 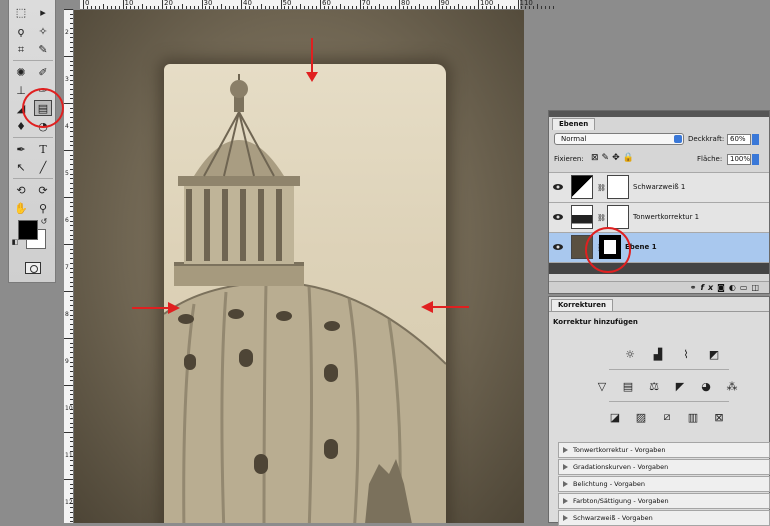 I want to click on layer-row-ebene-1: ⛓ Ebene 1, so click(x=659, y=247).